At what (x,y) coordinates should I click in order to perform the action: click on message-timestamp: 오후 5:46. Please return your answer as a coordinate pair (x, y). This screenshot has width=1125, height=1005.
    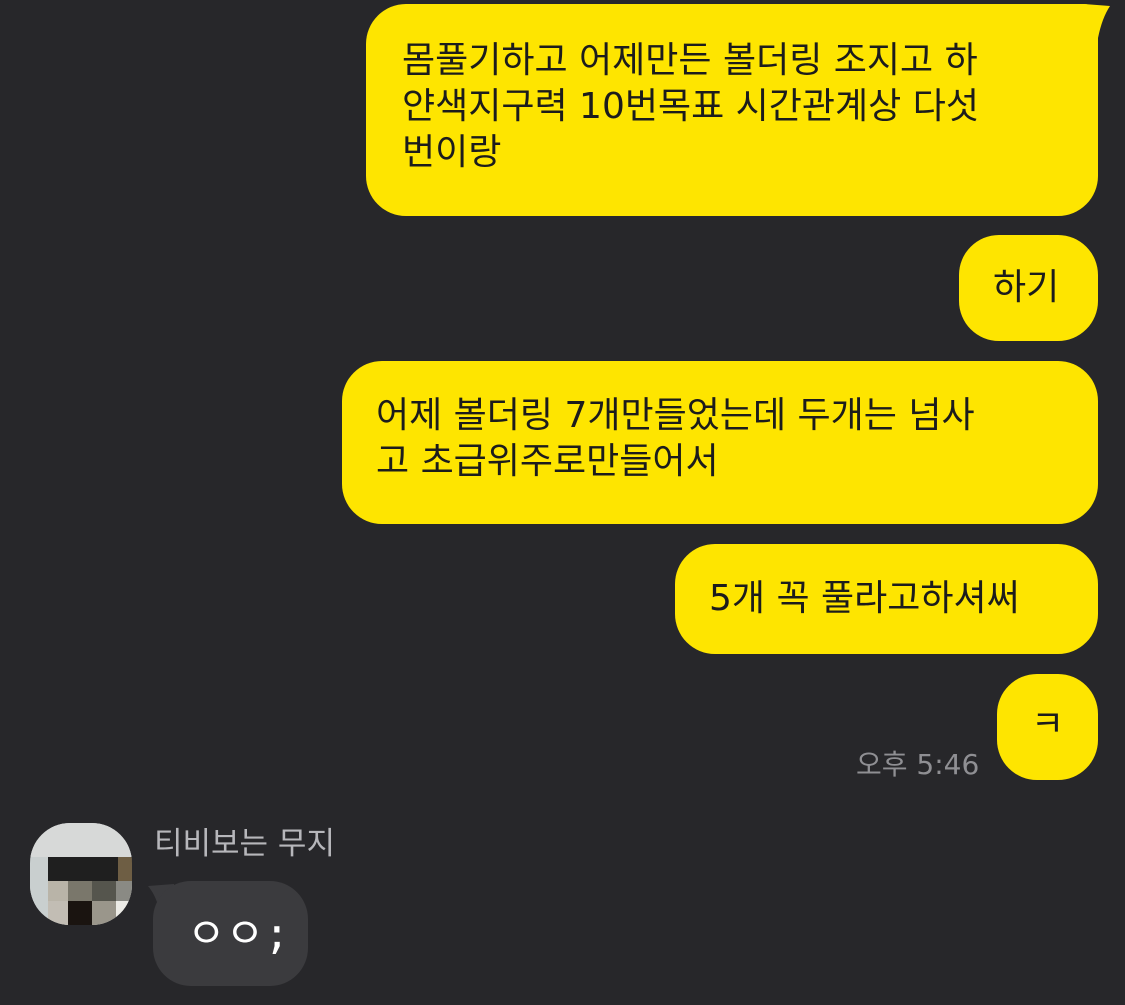
    Looking at the image, I should click on (918, 764).